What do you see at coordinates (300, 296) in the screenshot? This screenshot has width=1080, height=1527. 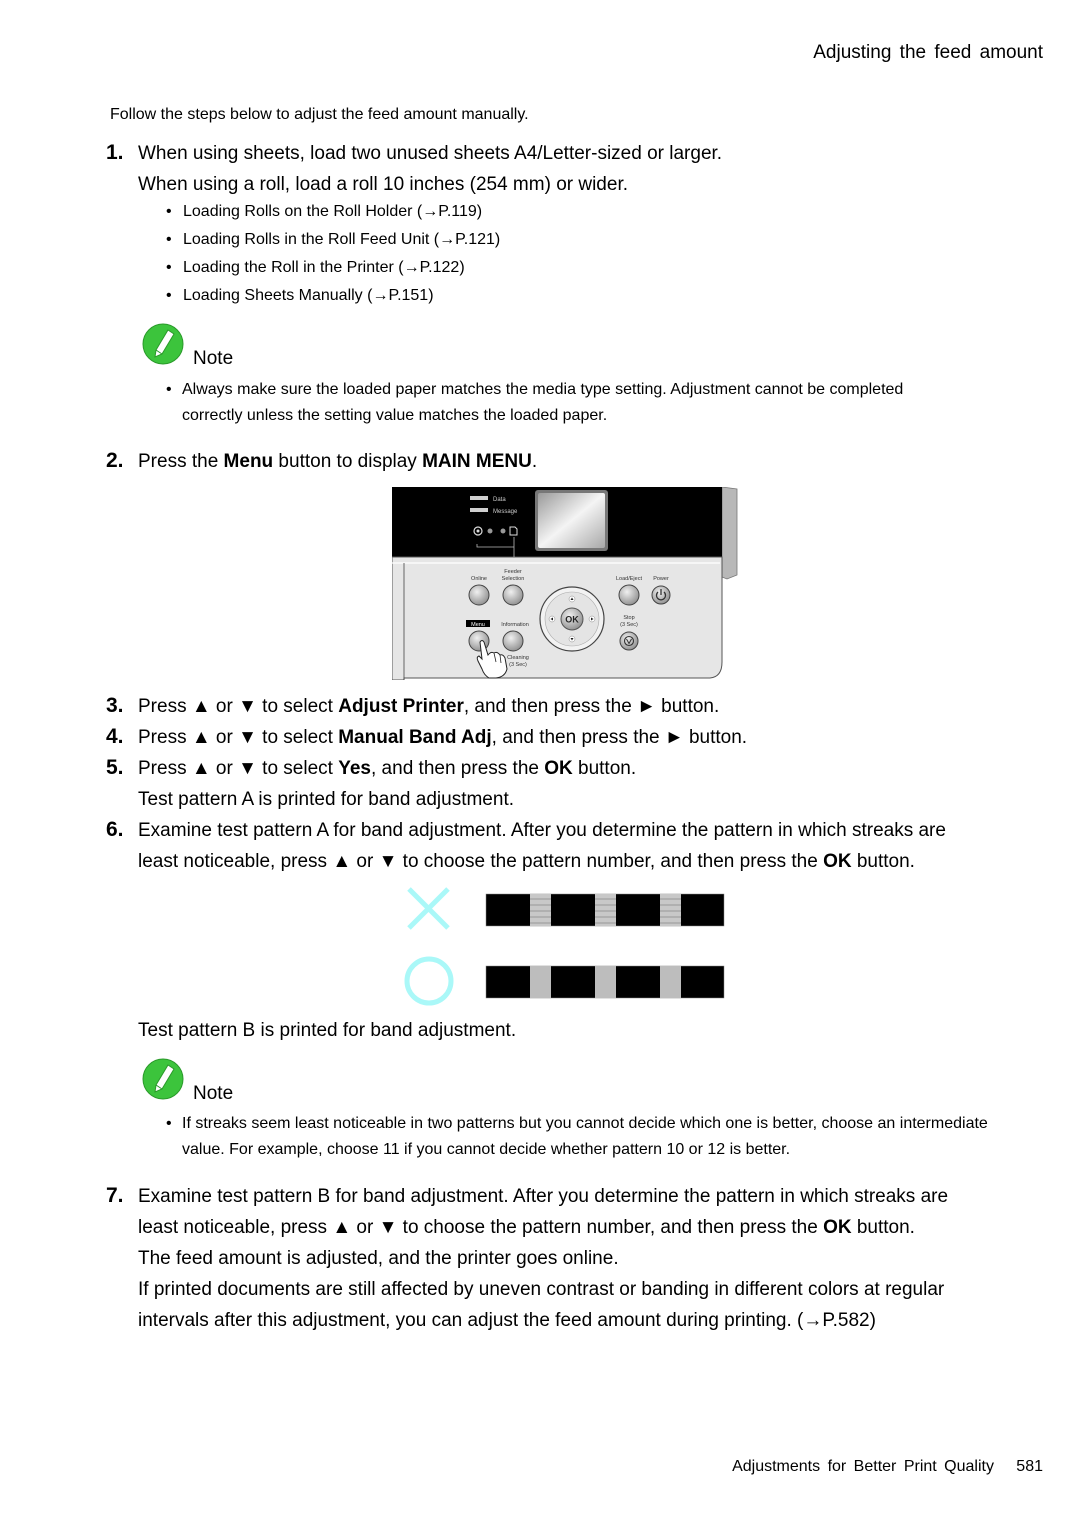 I see `link-loading-sheets-manually: • Loading Sheets Manually (→P.151)` at bounding box center [300, 296].